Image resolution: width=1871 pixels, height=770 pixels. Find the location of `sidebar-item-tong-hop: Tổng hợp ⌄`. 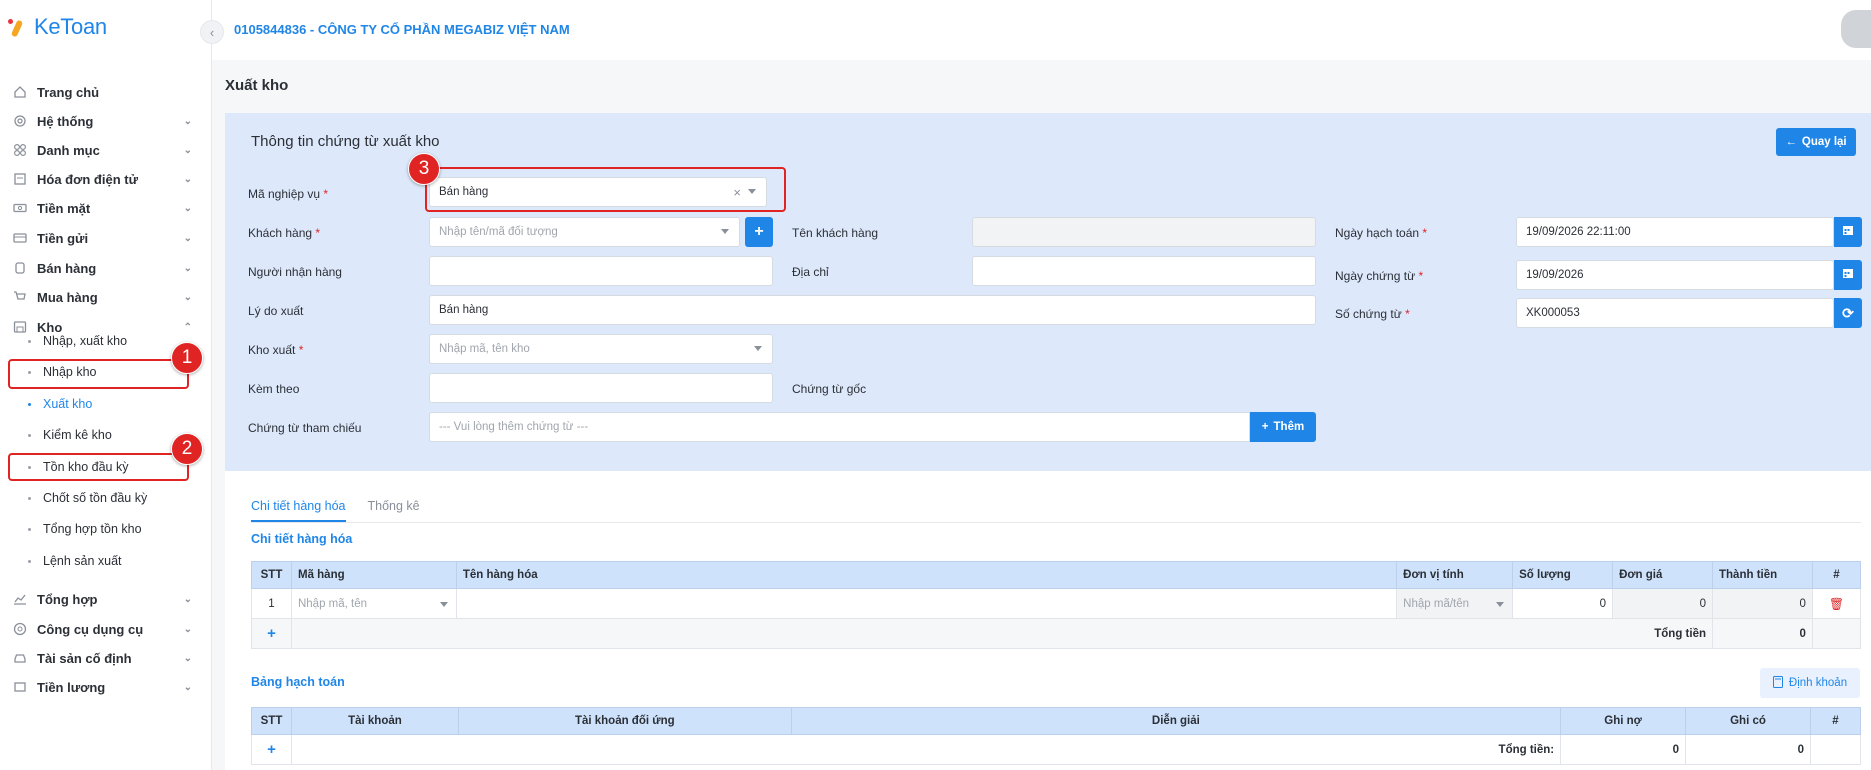

sidebar-item-tong-hop: Tổng hợp ⌄ is located at coordinates (102, 599).